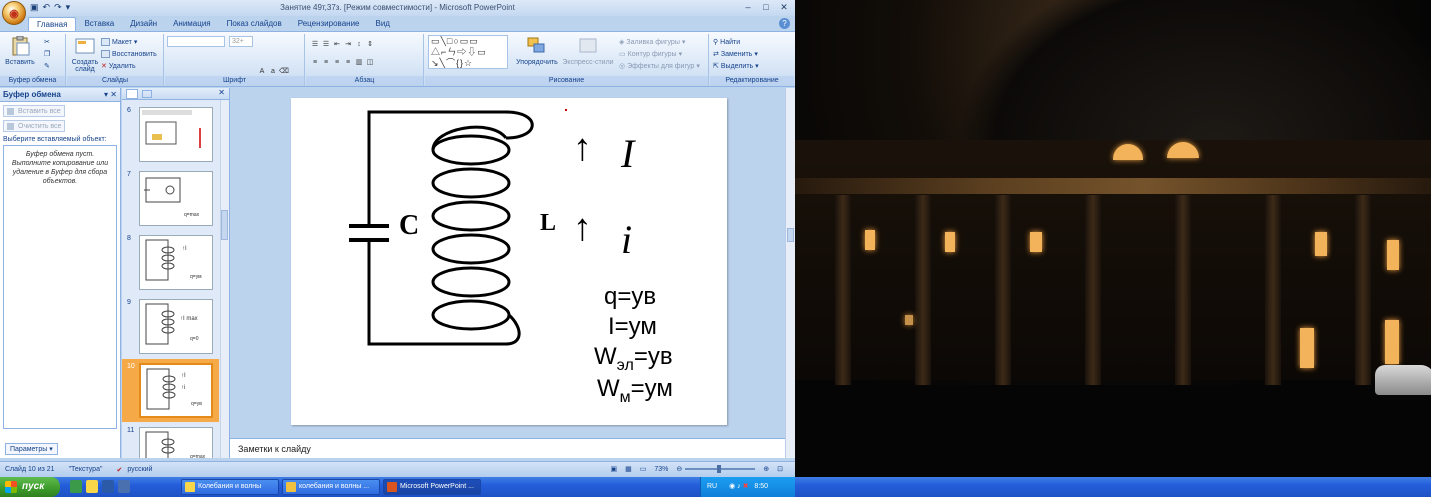 Image resolution: width=1431 pixels, height=497 pixels. Describe the element at coordinates (761, 486) in the screenshot. I see `clock: 8:50` at that location.